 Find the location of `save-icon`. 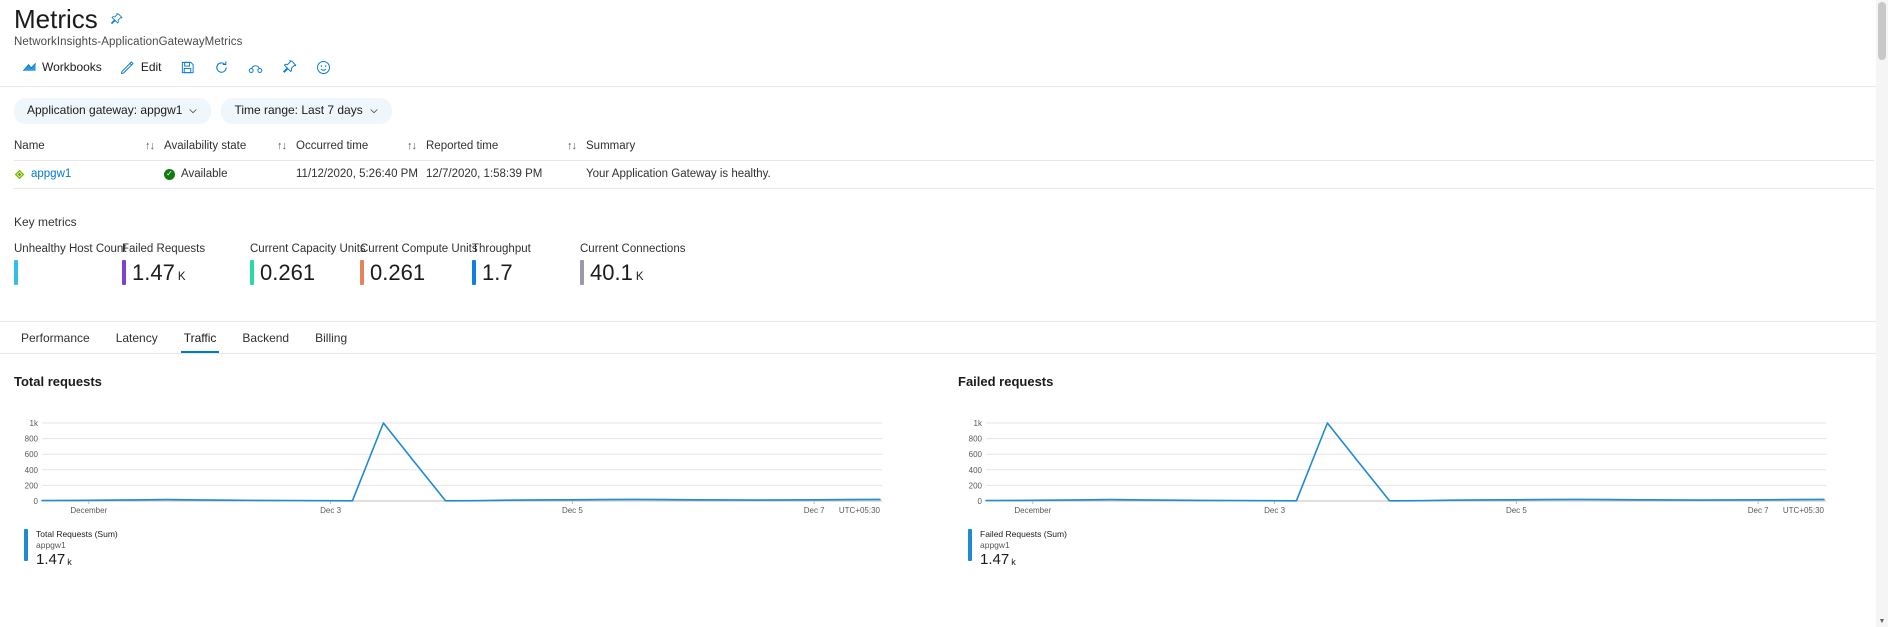

save-icon is located at coordinates (188, 67).